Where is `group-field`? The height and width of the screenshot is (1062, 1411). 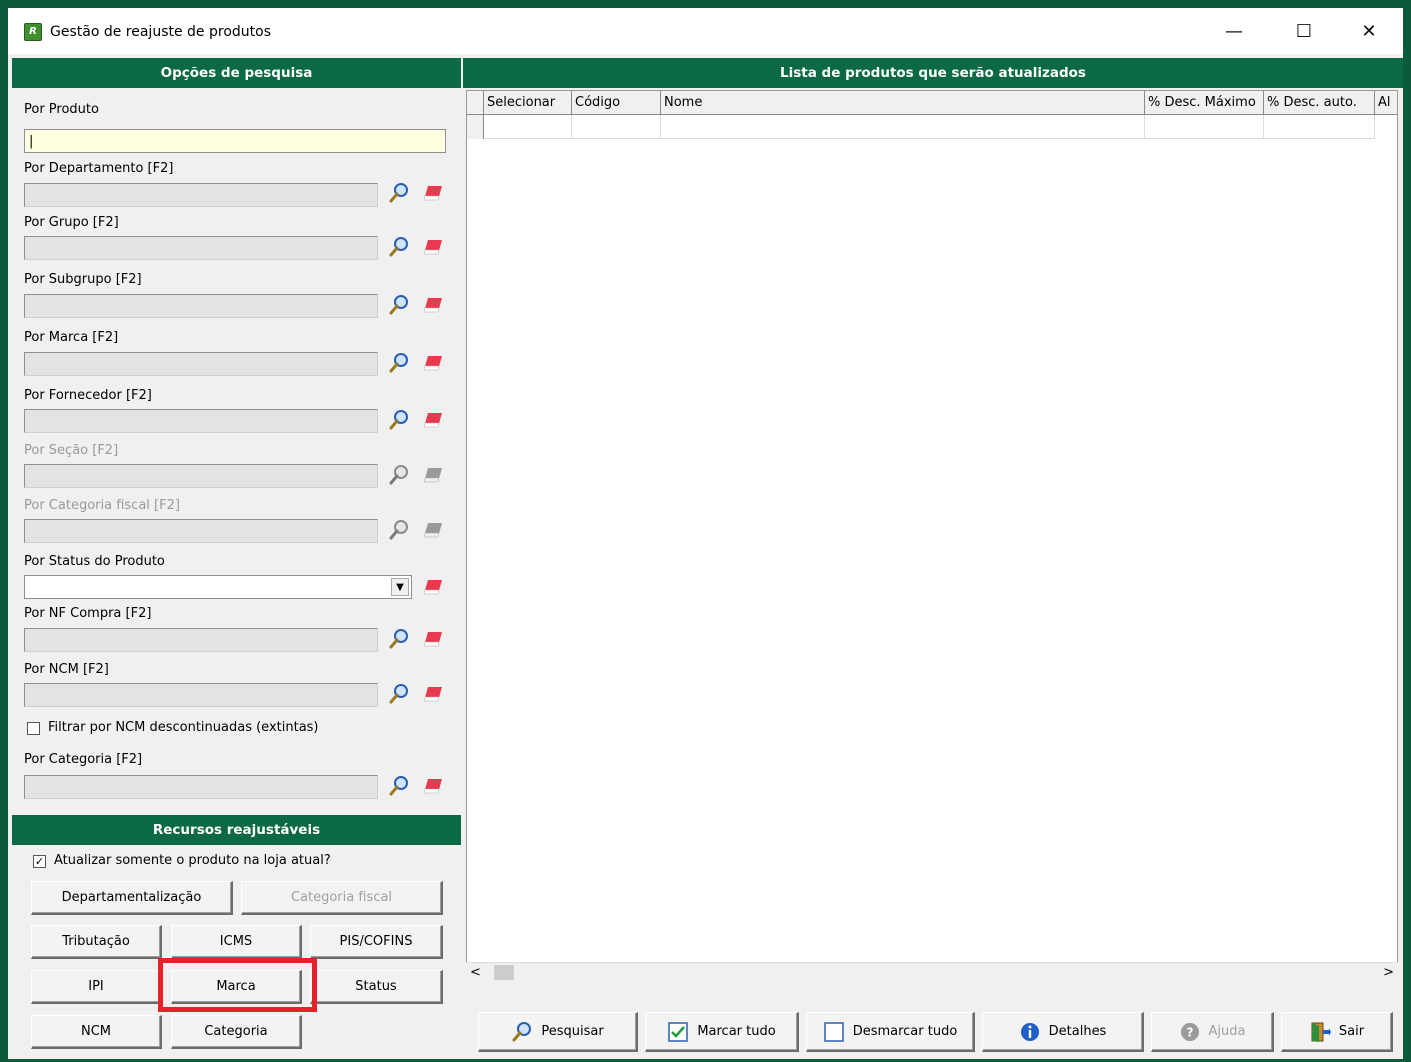
group-field is located at coordinates (201, 248).